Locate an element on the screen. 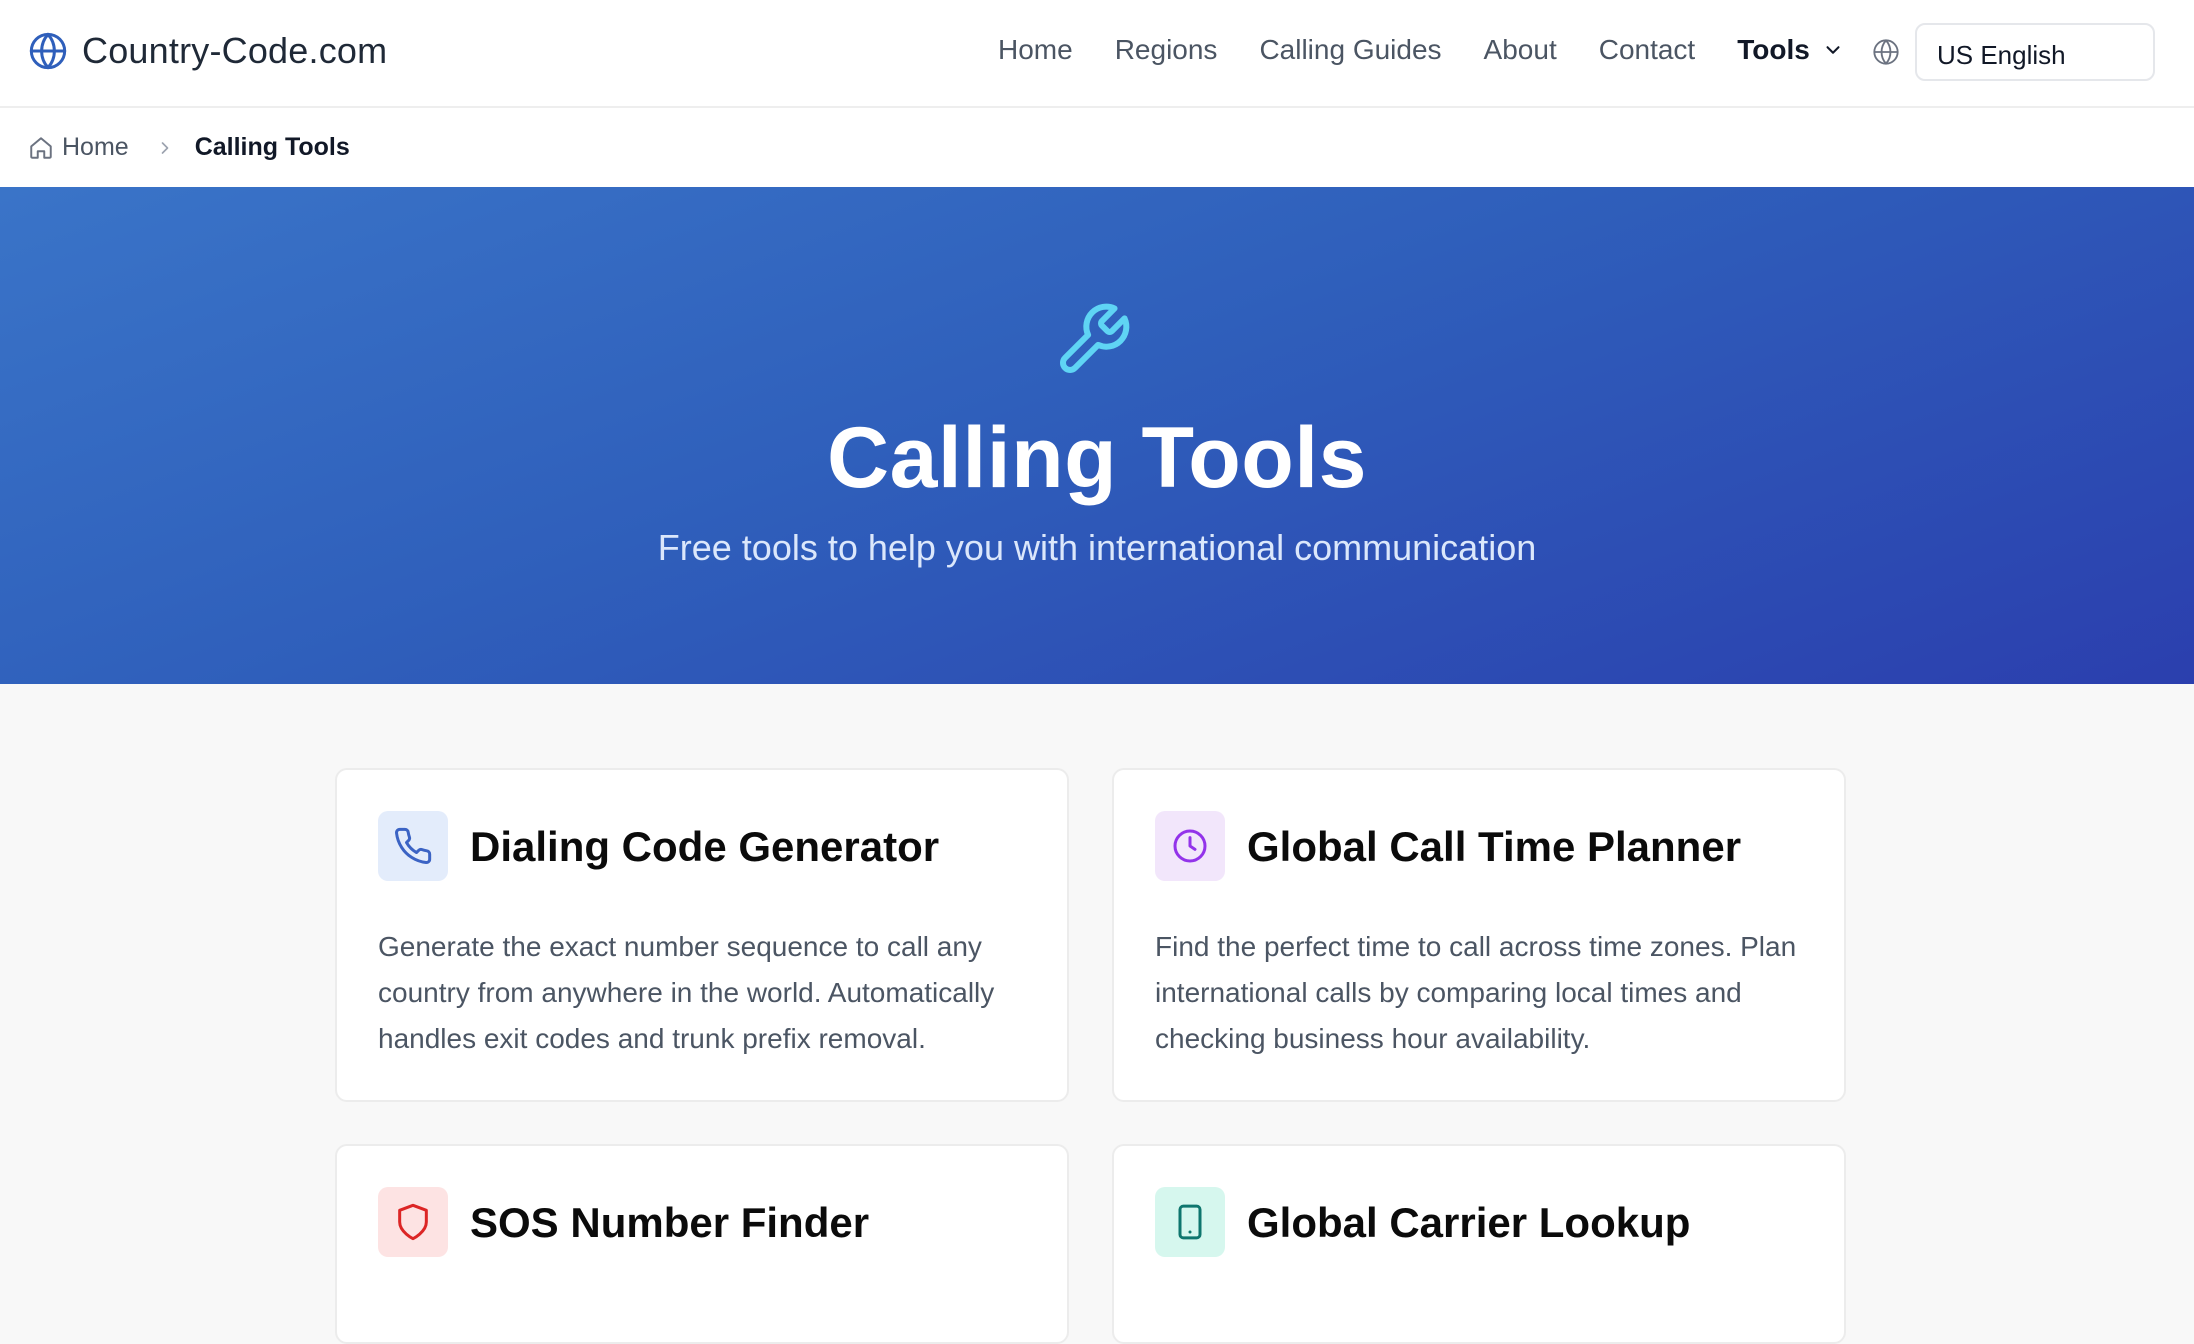 The width and height of the screenshot is (2194, 1344). nav-regions: Regions is located at coordinates (1166, 50).